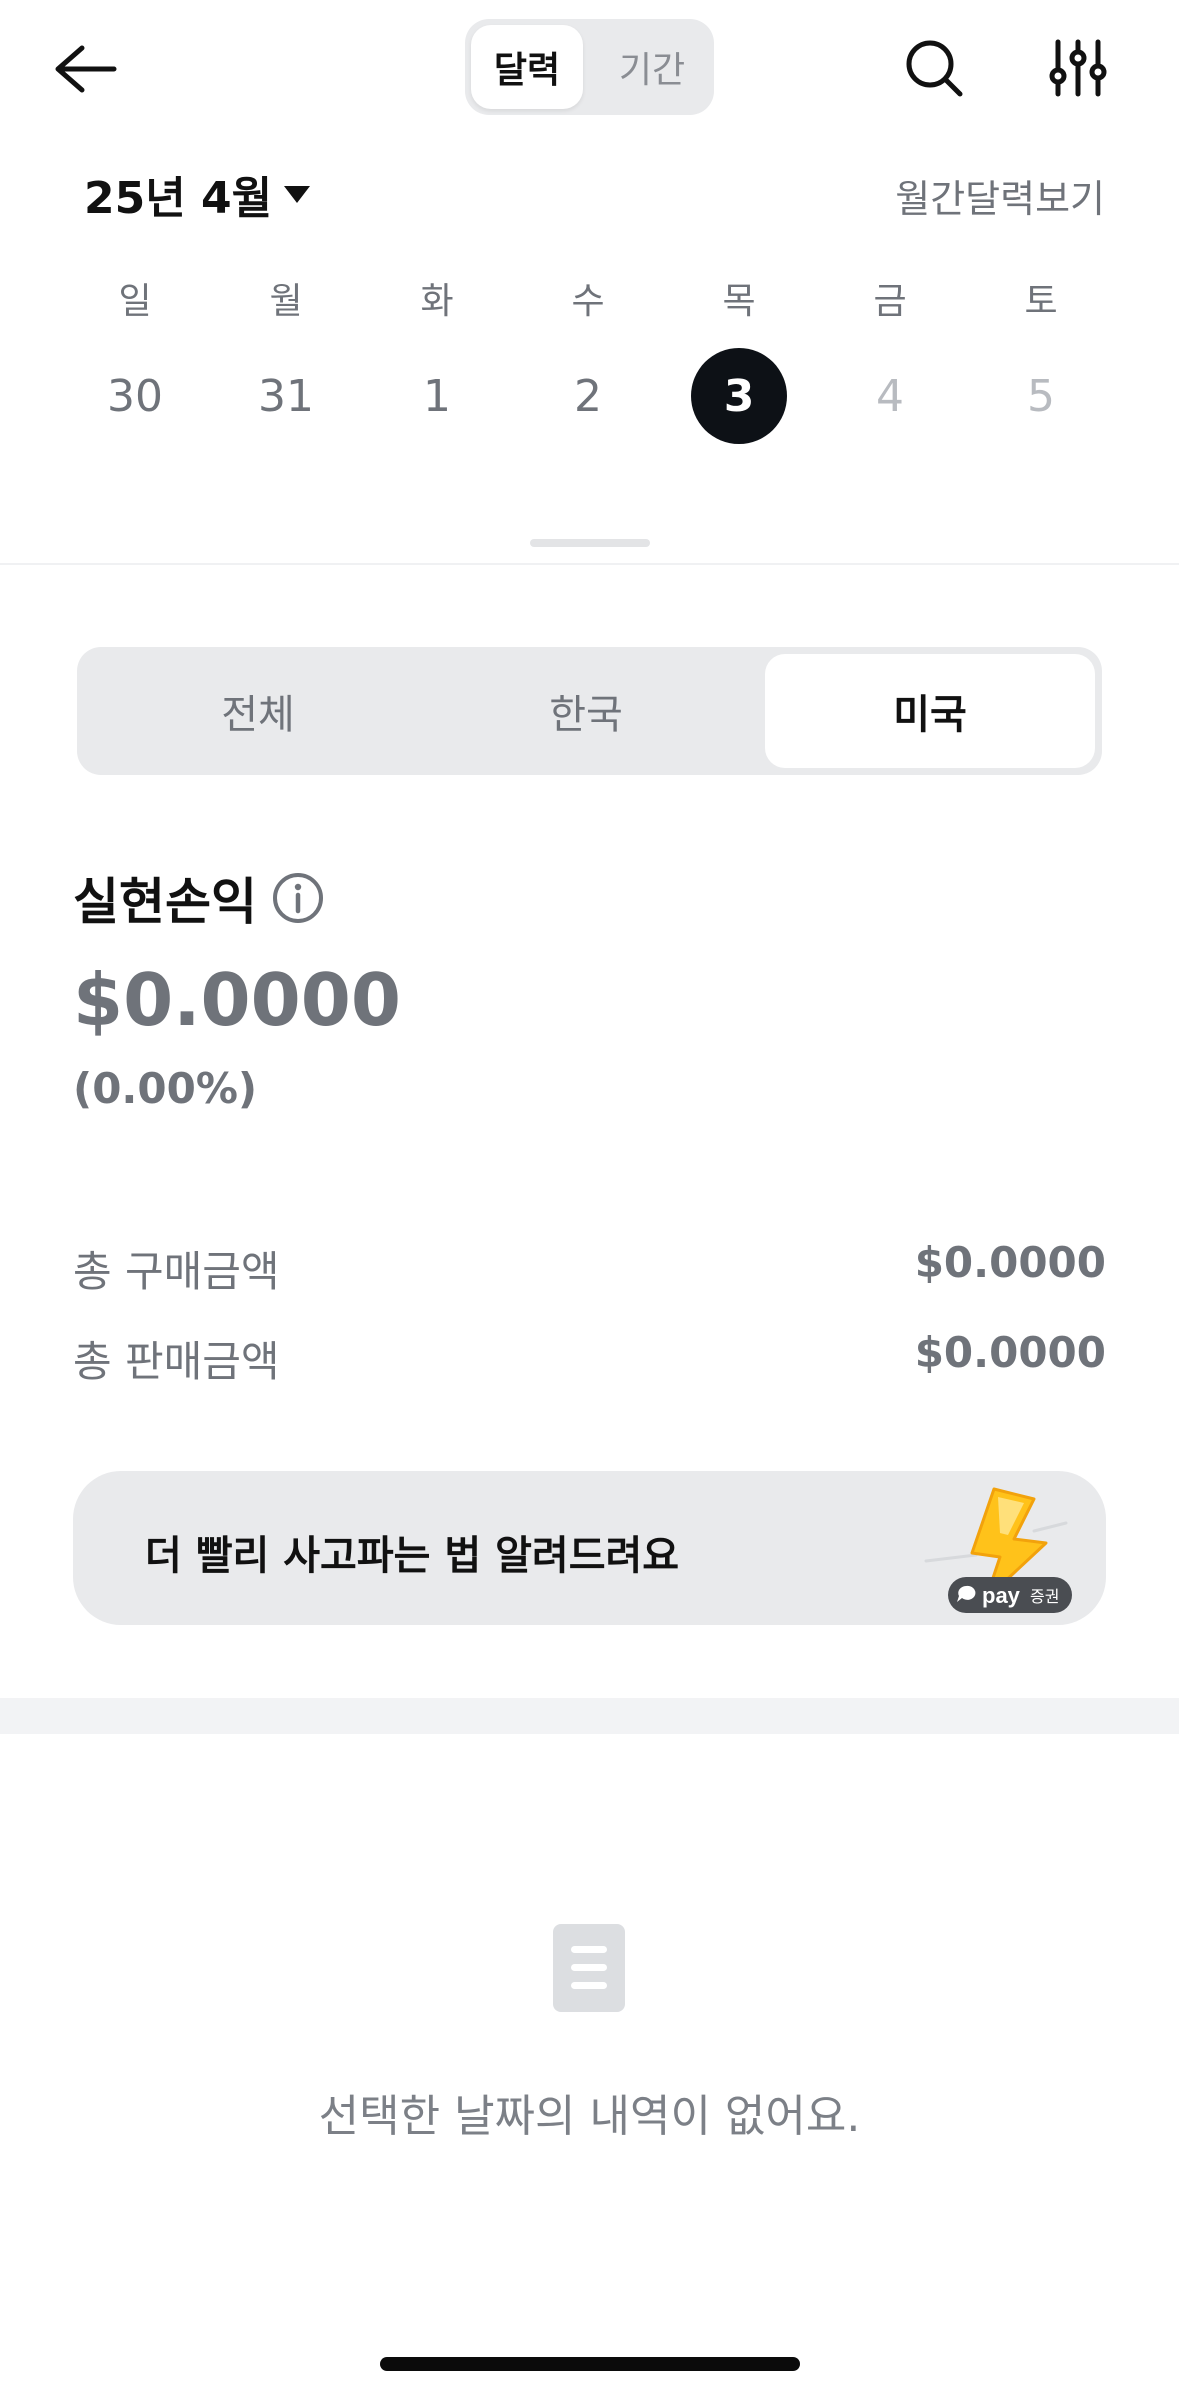  Describe the element at coordinates (527, 67) in the screenshot. I see `mode-calendar-tab: 달력` at that location.